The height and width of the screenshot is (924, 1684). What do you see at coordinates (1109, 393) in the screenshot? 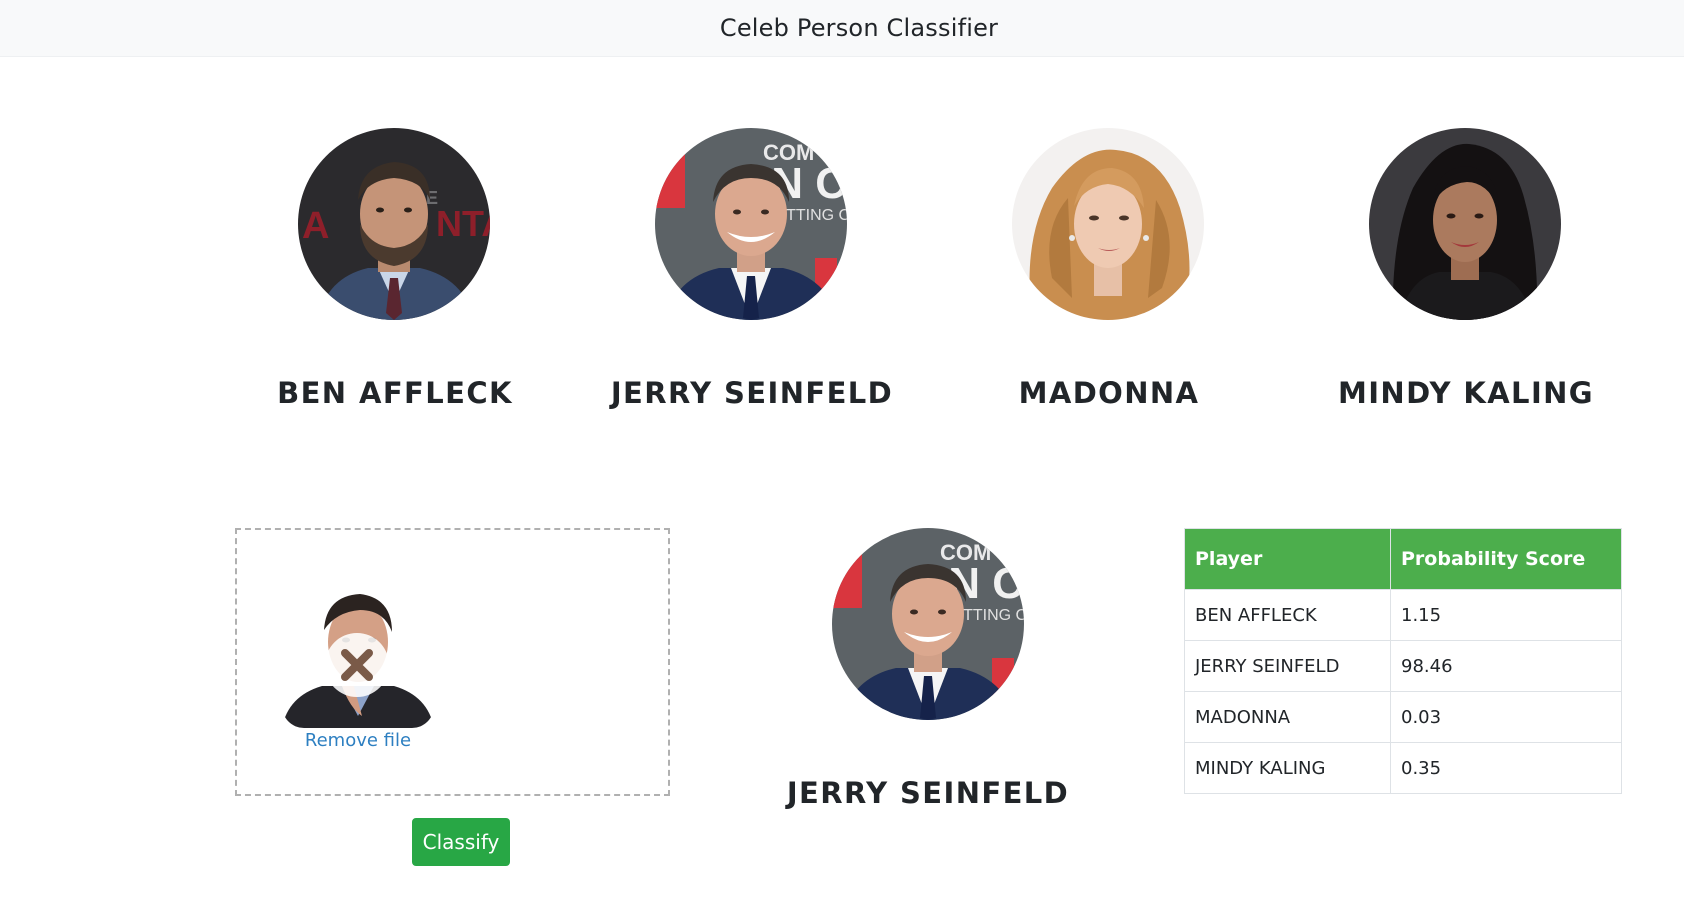
I see `celeb-name-madonna: MADONNA` at bounding box center [1109, 393].